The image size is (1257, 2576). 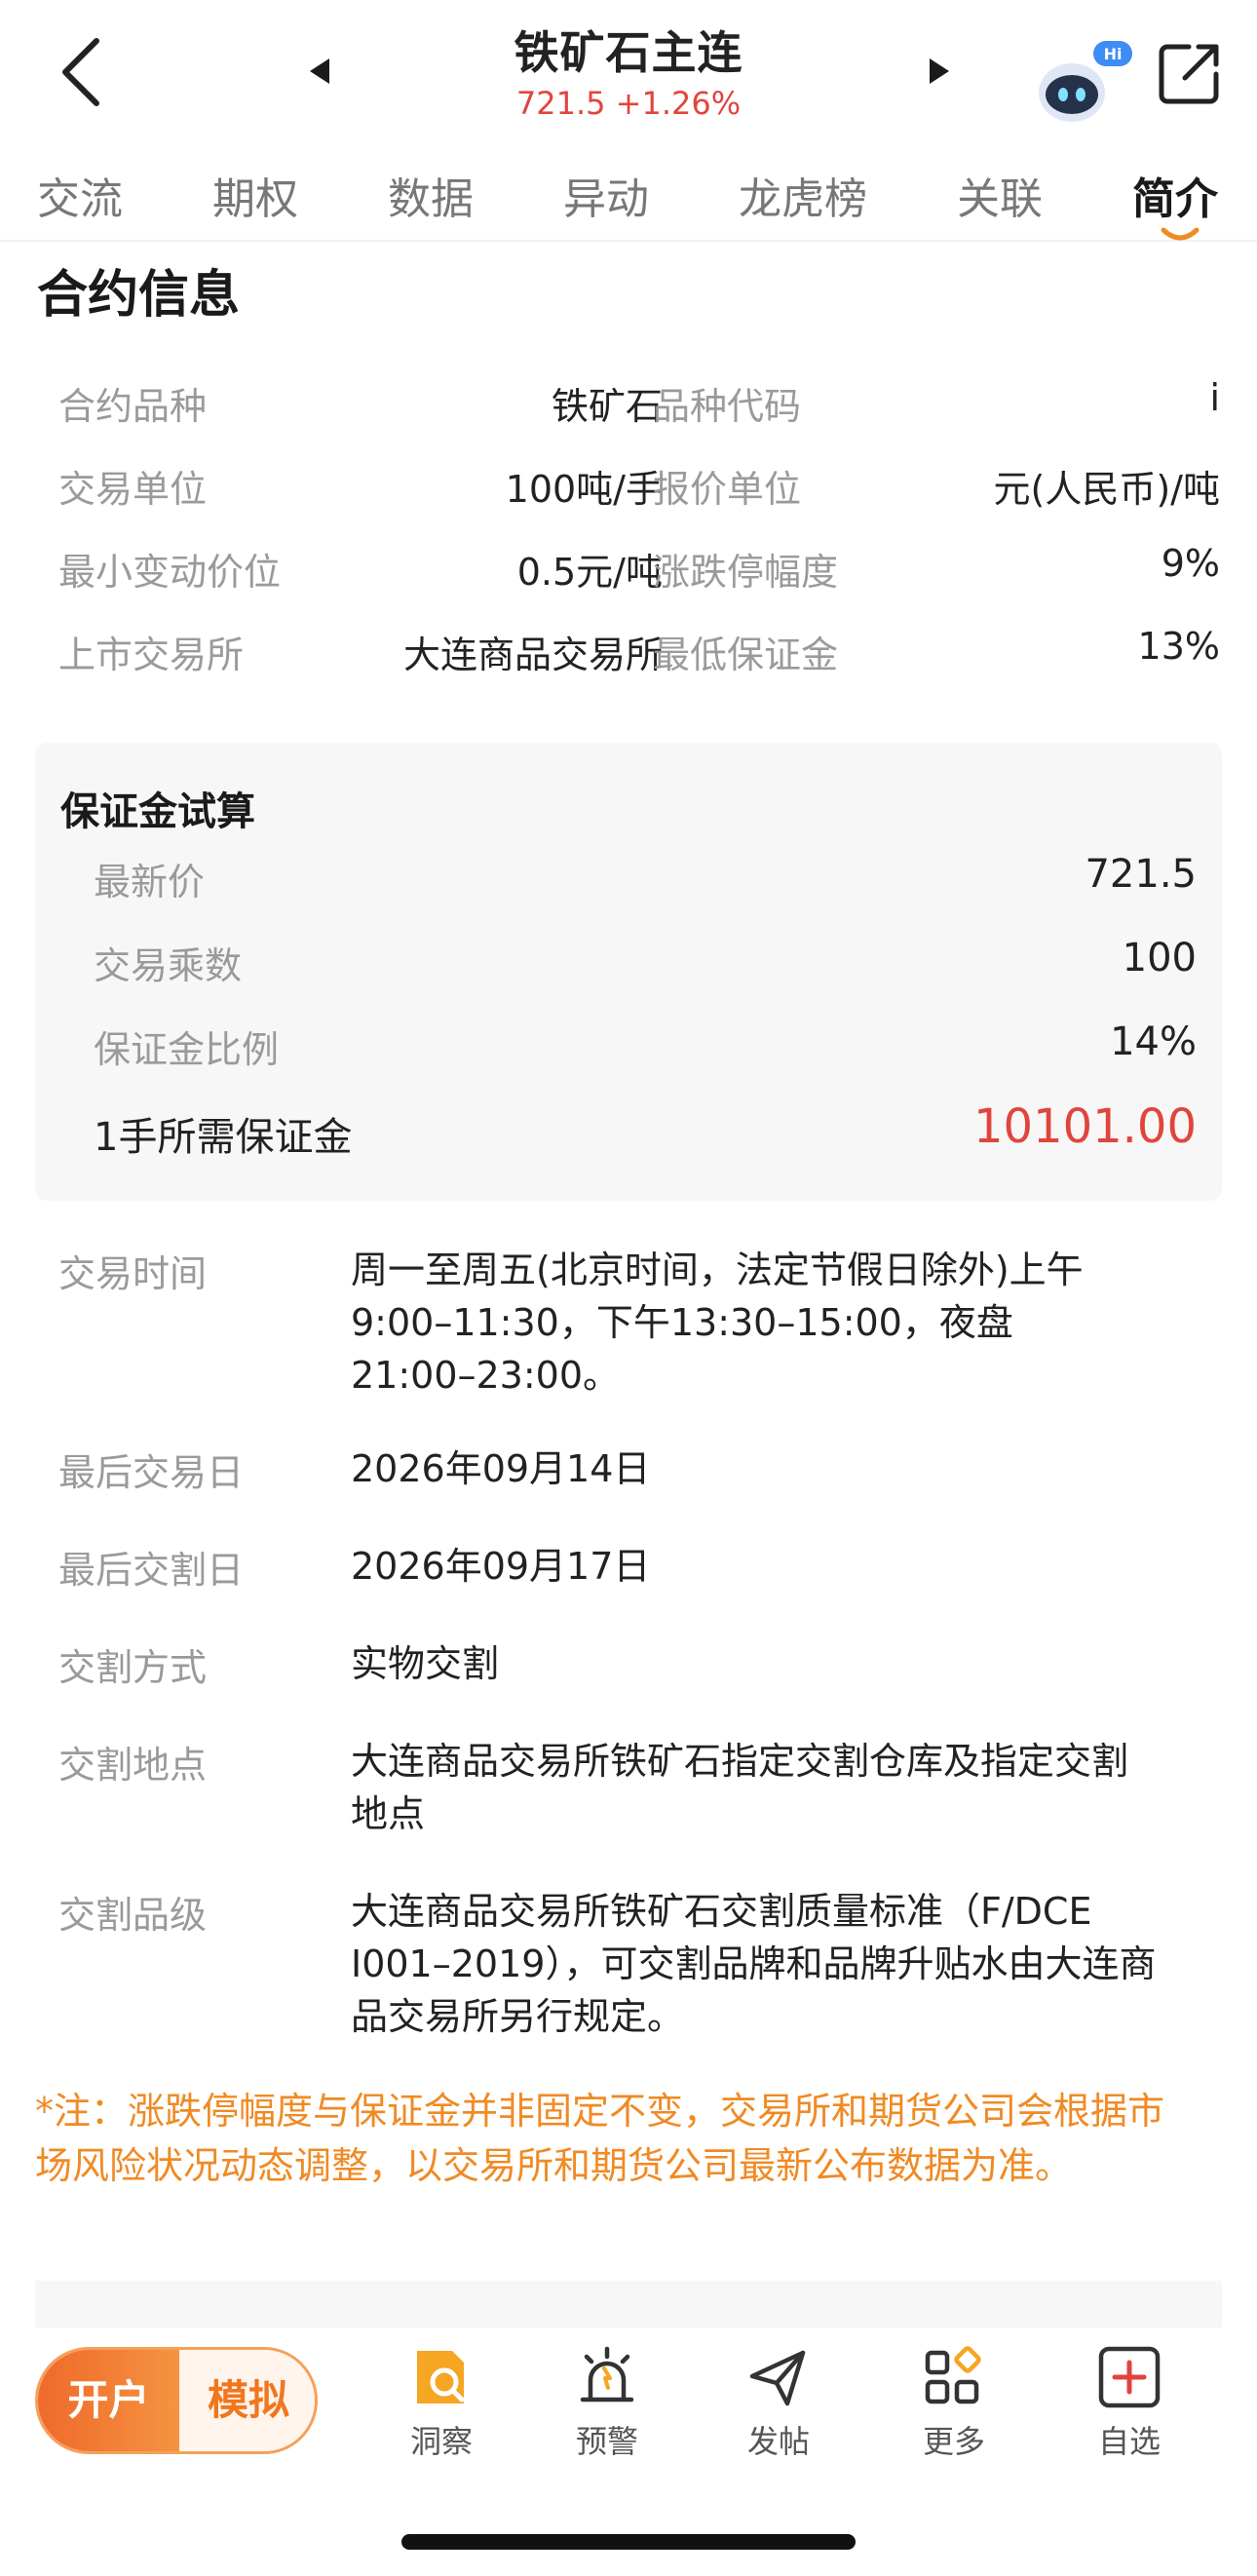 I want to click on detail-last-trading-day: 最后交易日 2026年09月14日, so click(x=618, y=1468).